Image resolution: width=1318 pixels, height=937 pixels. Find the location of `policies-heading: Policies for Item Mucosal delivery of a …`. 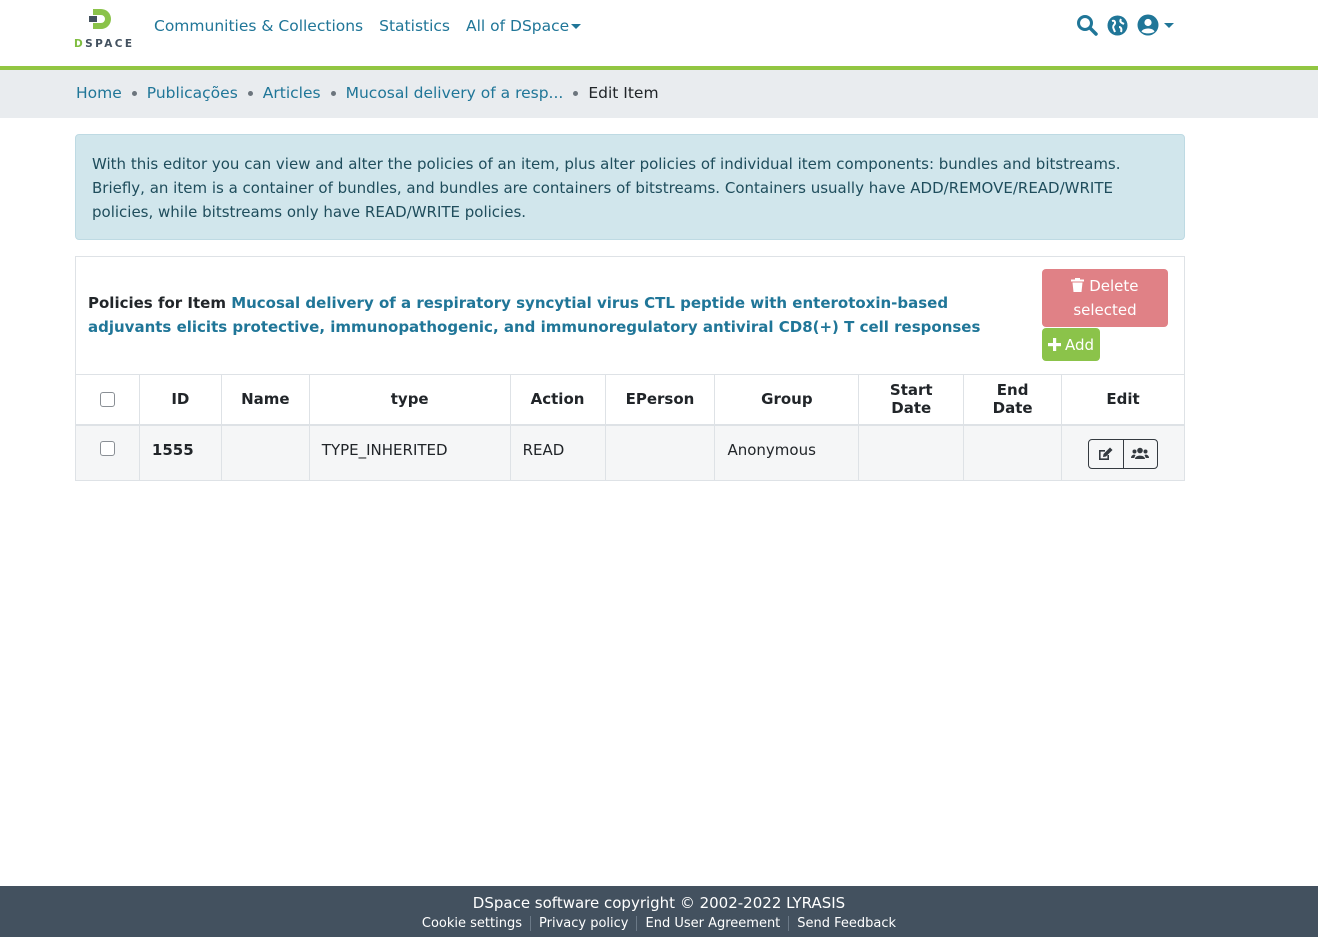

policies-heading: Policies for Item Mucosal delivery of a … is located at coordinates (538, 315).